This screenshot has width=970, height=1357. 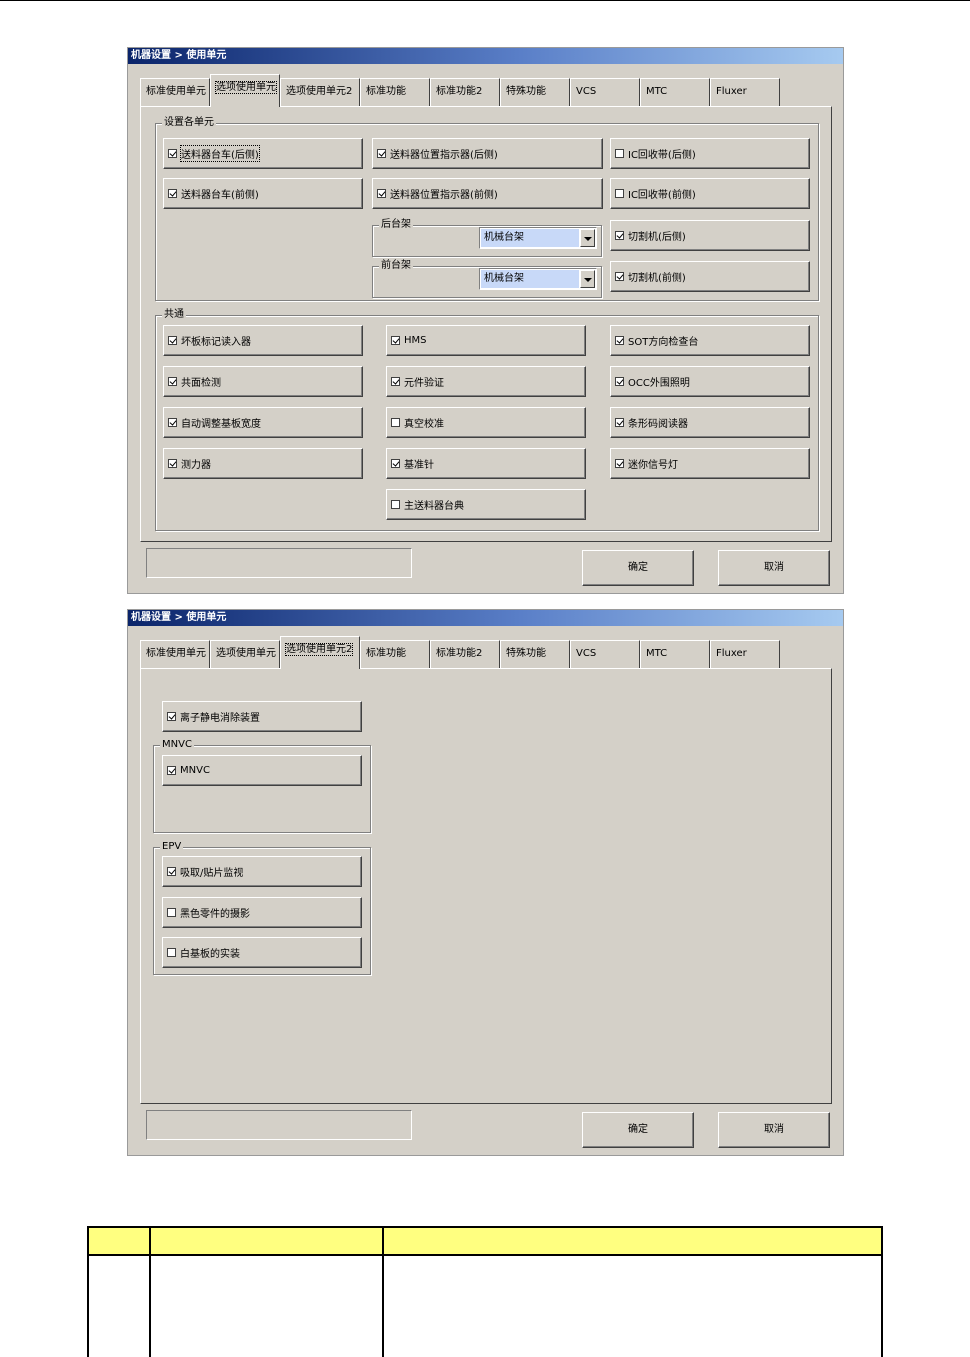 I want to click on checkbox-component-verify: 元件验证, so click(x=486, y=381).